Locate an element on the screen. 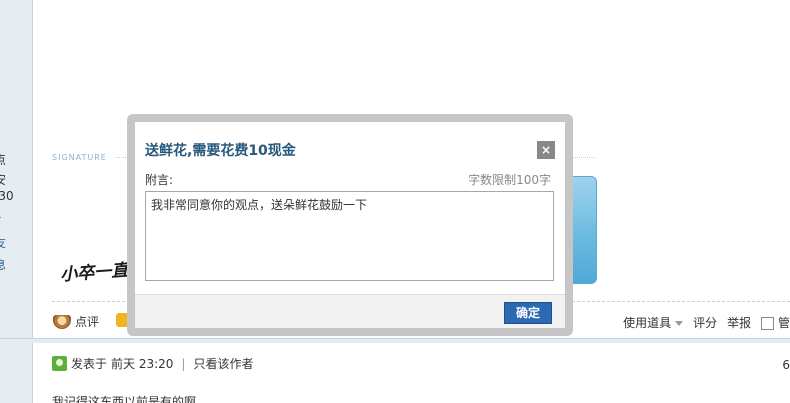  posted-time: 前天 23:20 is located at coordinates (142, 364).